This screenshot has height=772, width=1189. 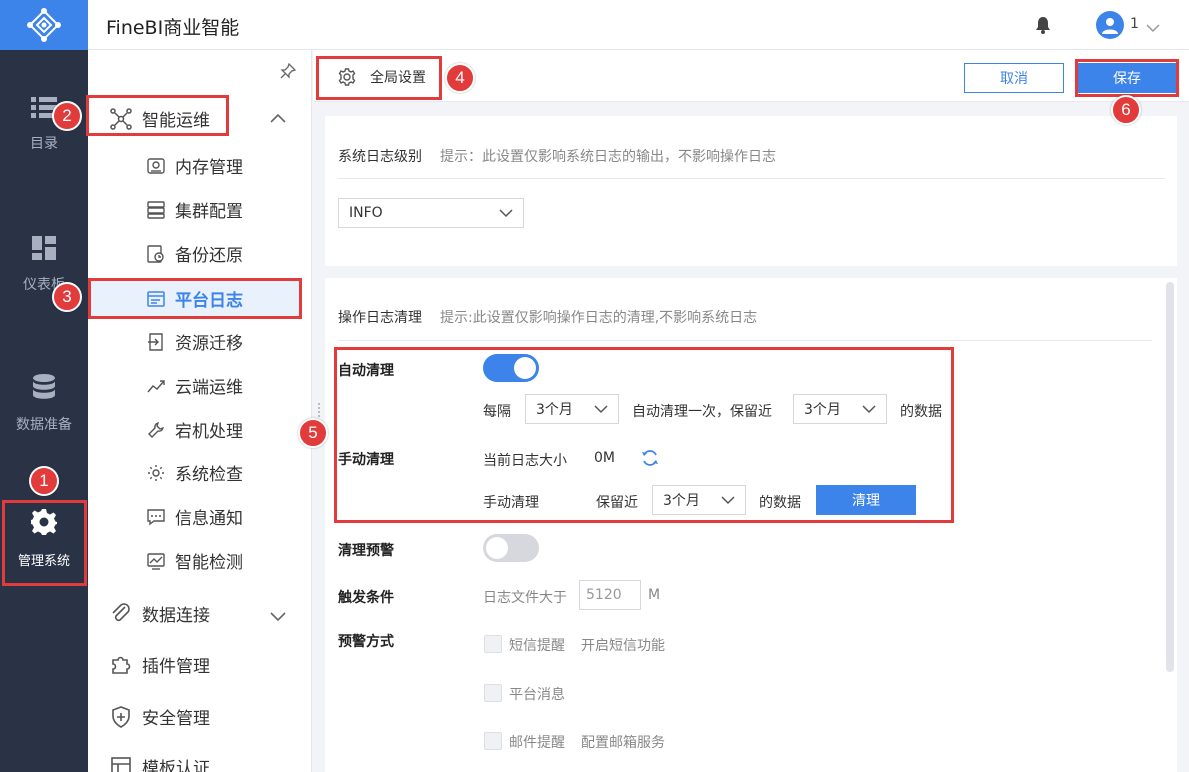 What do you see at coordinates (156, 298) in the screenshot?
I see `log-icon` at bounding box center [156, 298].